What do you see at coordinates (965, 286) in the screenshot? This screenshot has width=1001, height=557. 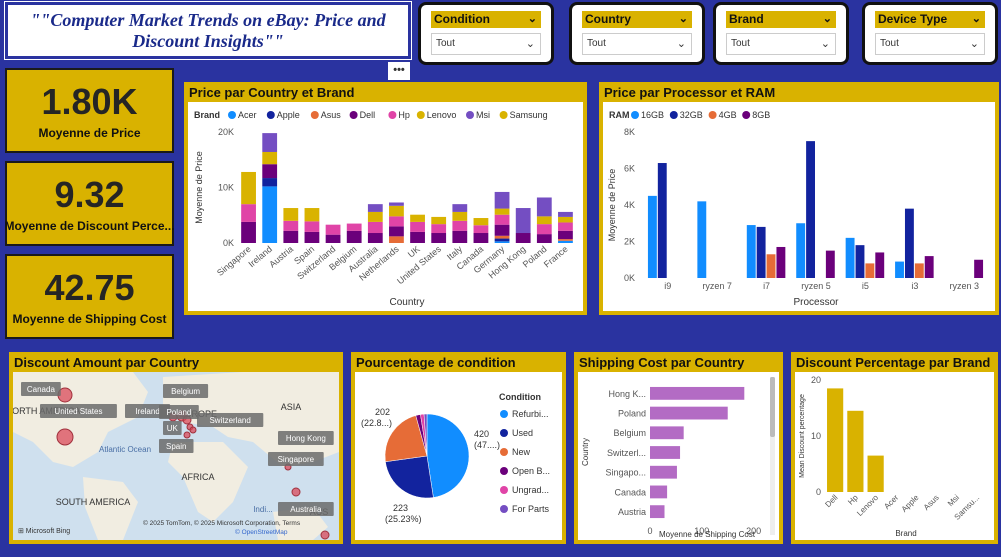 I see `x-tick-label: ryzen 3` at bounding box center [965, 286].